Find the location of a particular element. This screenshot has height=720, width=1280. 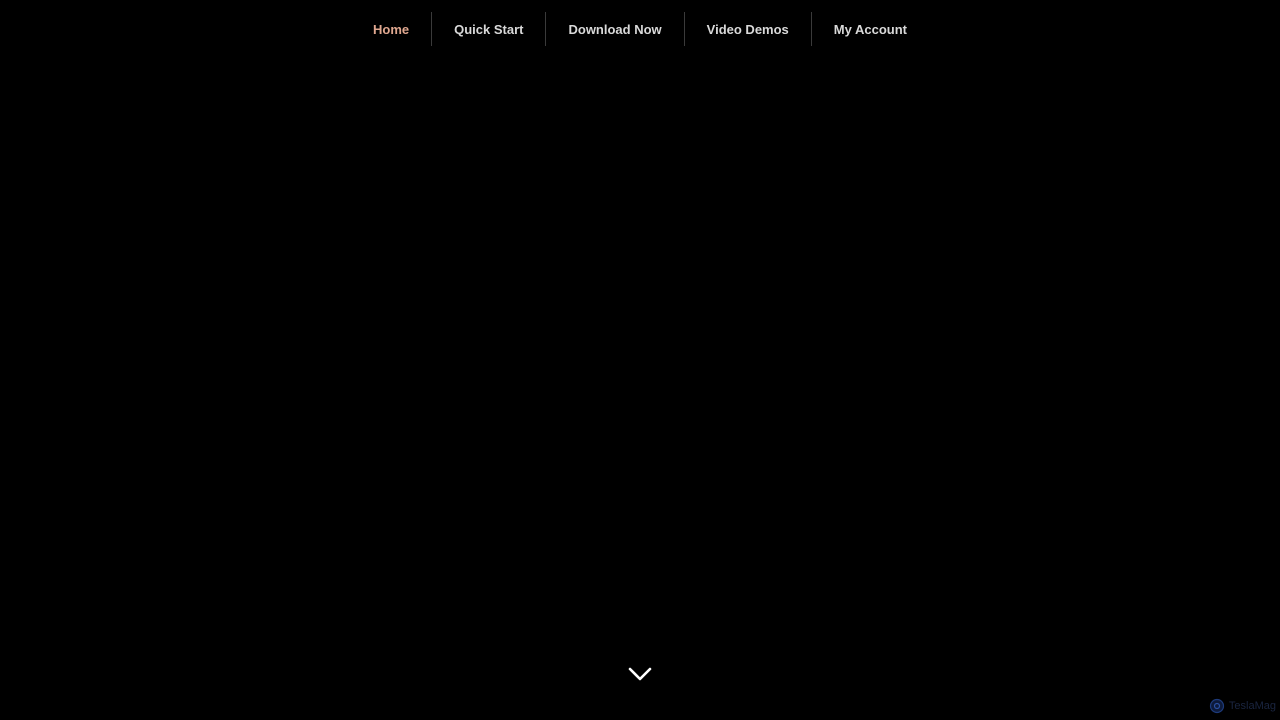

scroll-down-button is located at coordinates (640, 674).